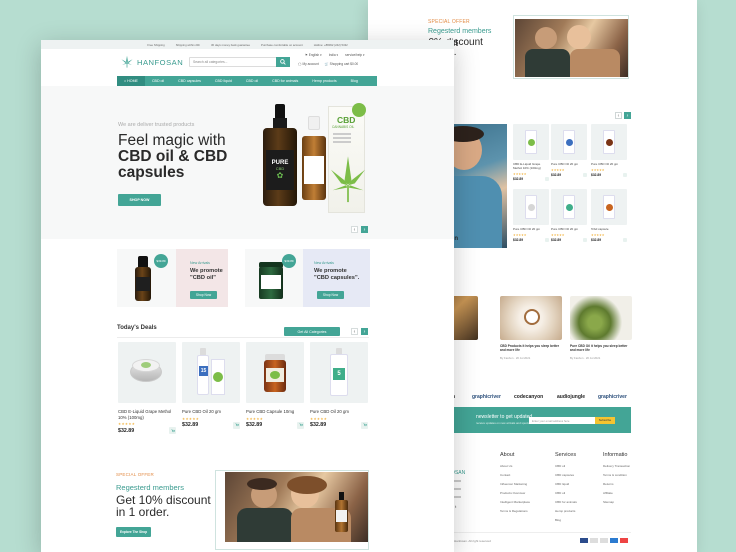 The width and height of the screenshot is (736, 552). Describe the element at coordinates (354, 229) in the screenshot. I see `hero-prev-arrow: ‹` at that location.